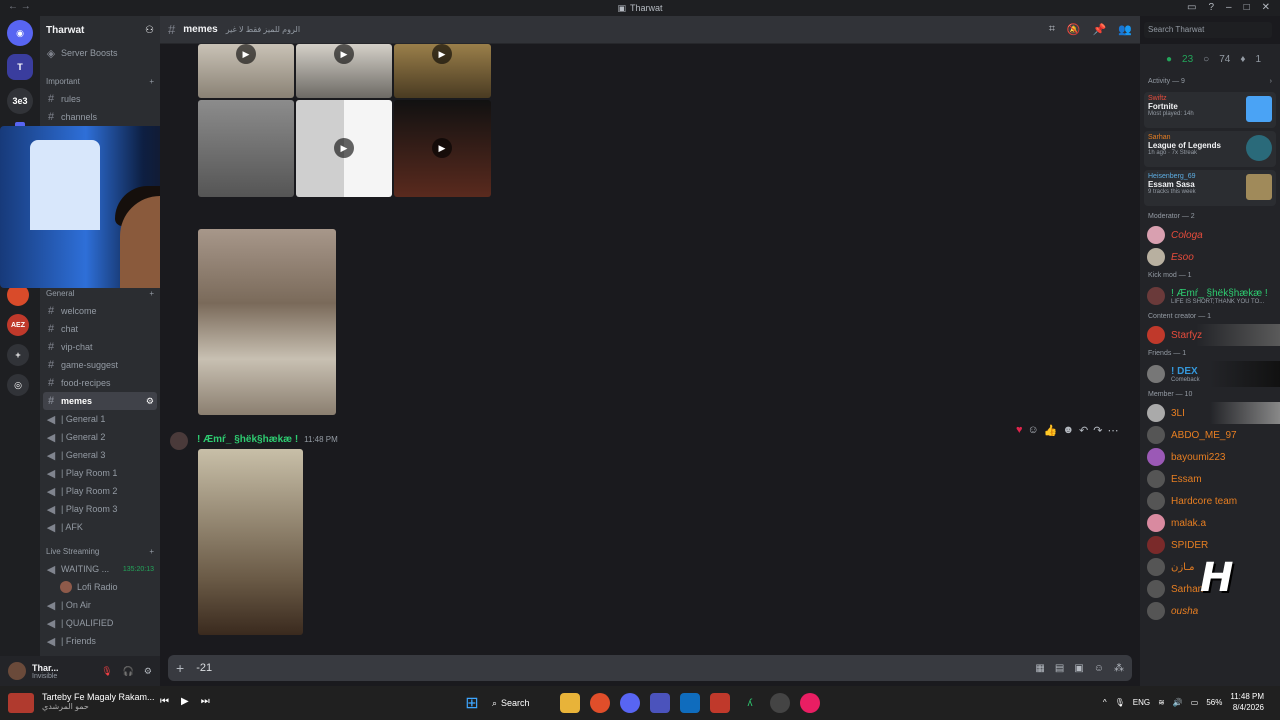  Describe the element at coordinates (780, 703) in the screenshot. I see `obs-icon` at that location.